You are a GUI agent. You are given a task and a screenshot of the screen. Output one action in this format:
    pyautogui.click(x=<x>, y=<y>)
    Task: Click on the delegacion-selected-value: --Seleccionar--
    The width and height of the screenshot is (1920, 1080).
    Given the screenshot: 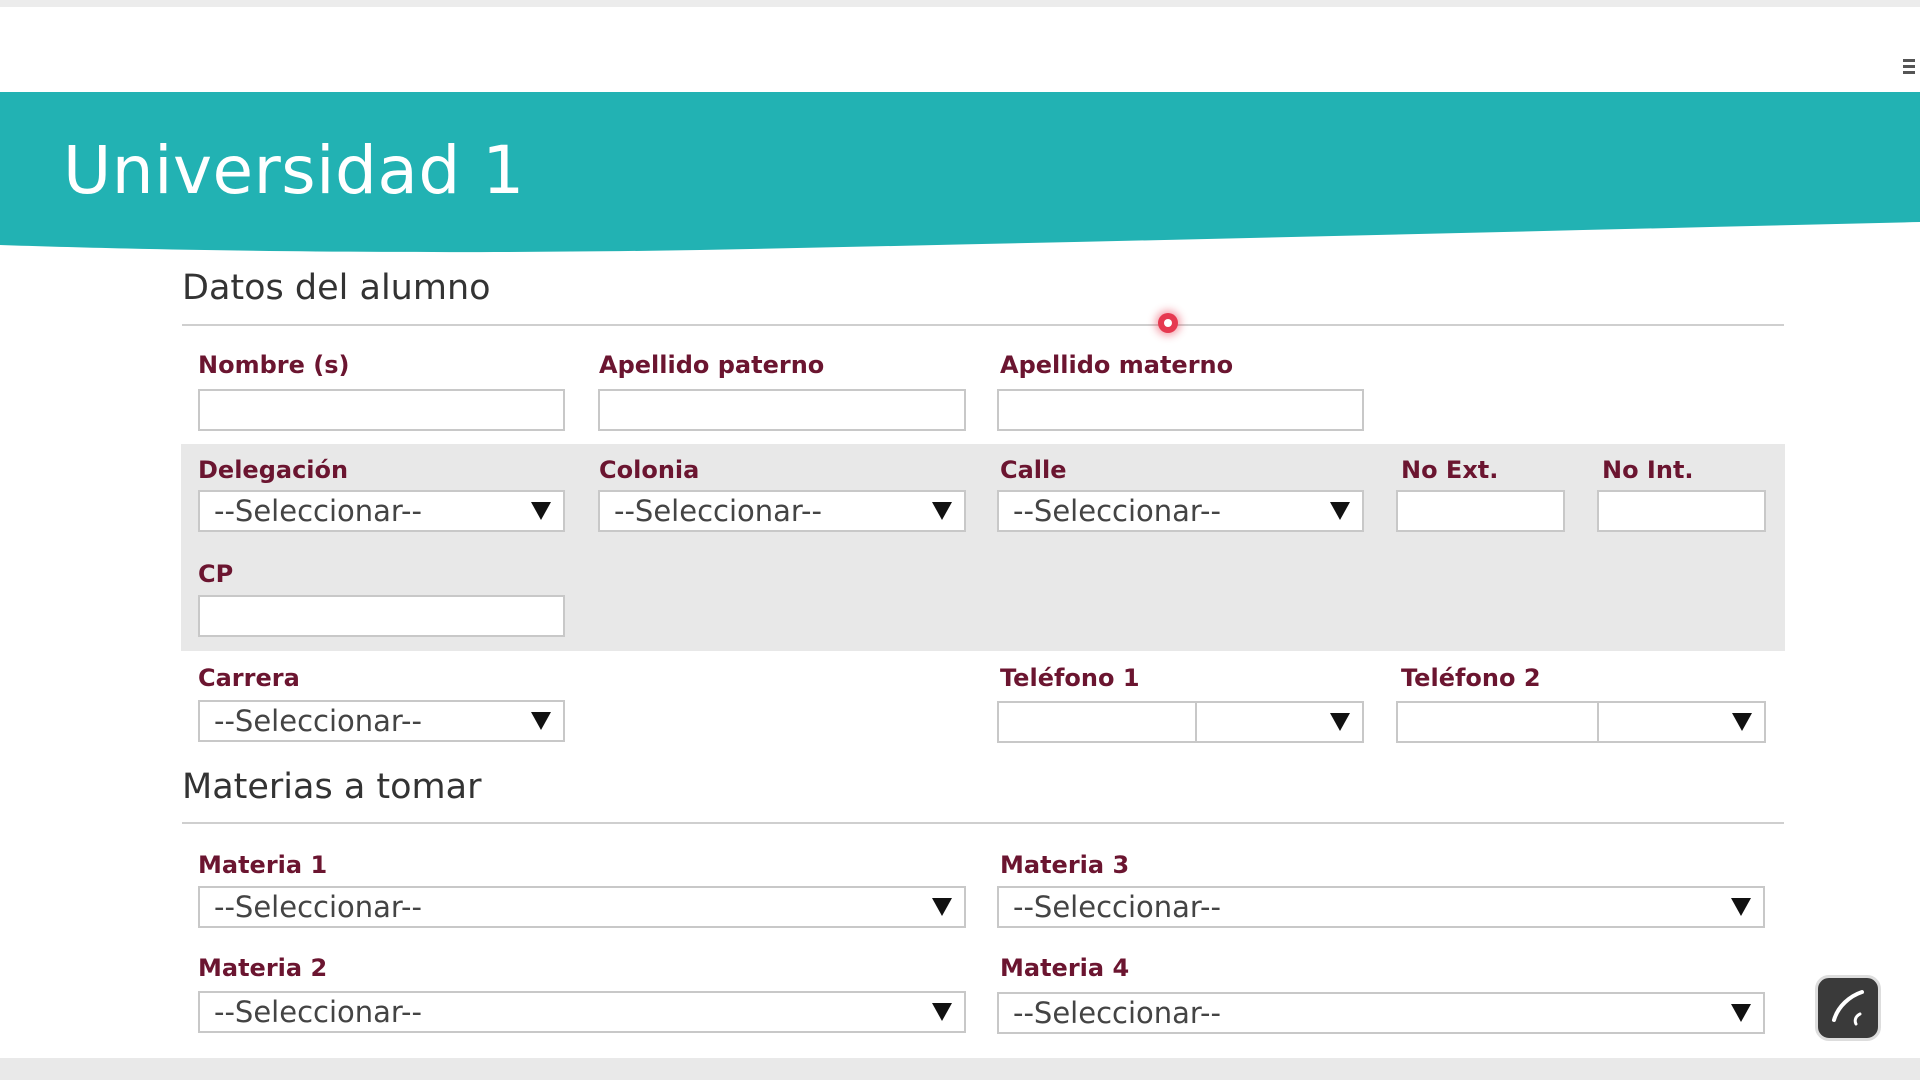 What is the action you would take?
    pyautogui.click(x=318, y=511)
    